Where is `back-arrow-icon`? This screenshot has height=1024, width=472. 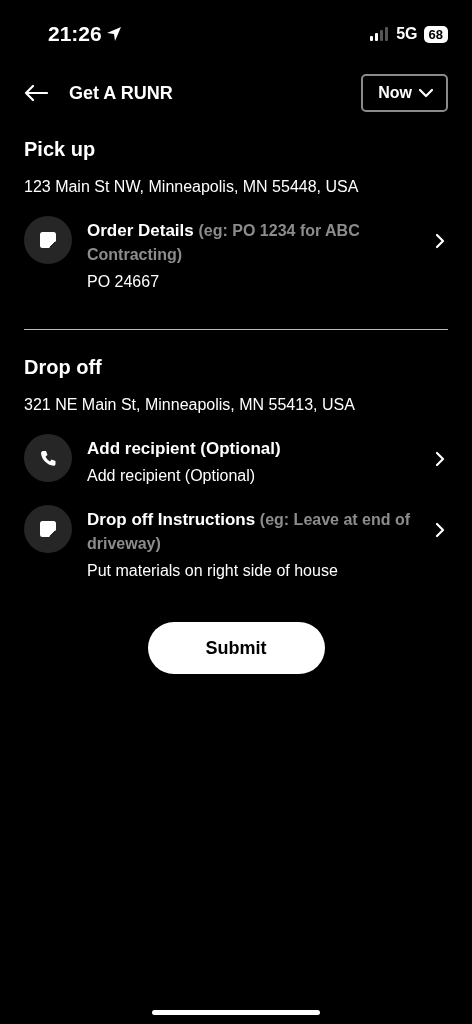 back-arrow-icon is located at coordinates (36, 93).